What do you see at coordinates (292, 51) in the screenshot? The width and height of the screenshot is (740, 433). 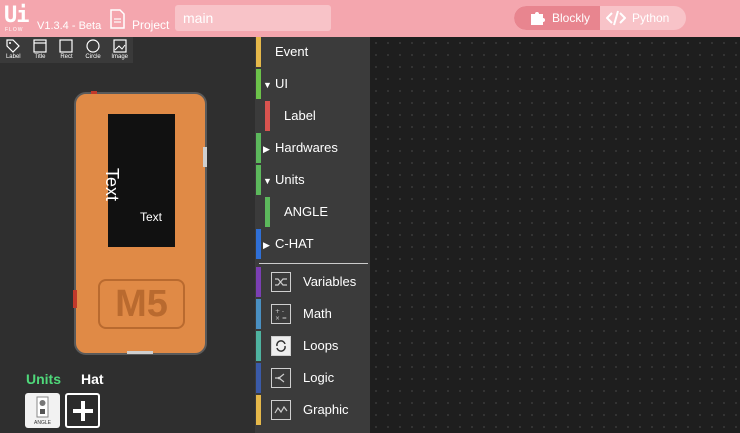 I see `toolbox-label: Event` at bounding box center [292, 51].